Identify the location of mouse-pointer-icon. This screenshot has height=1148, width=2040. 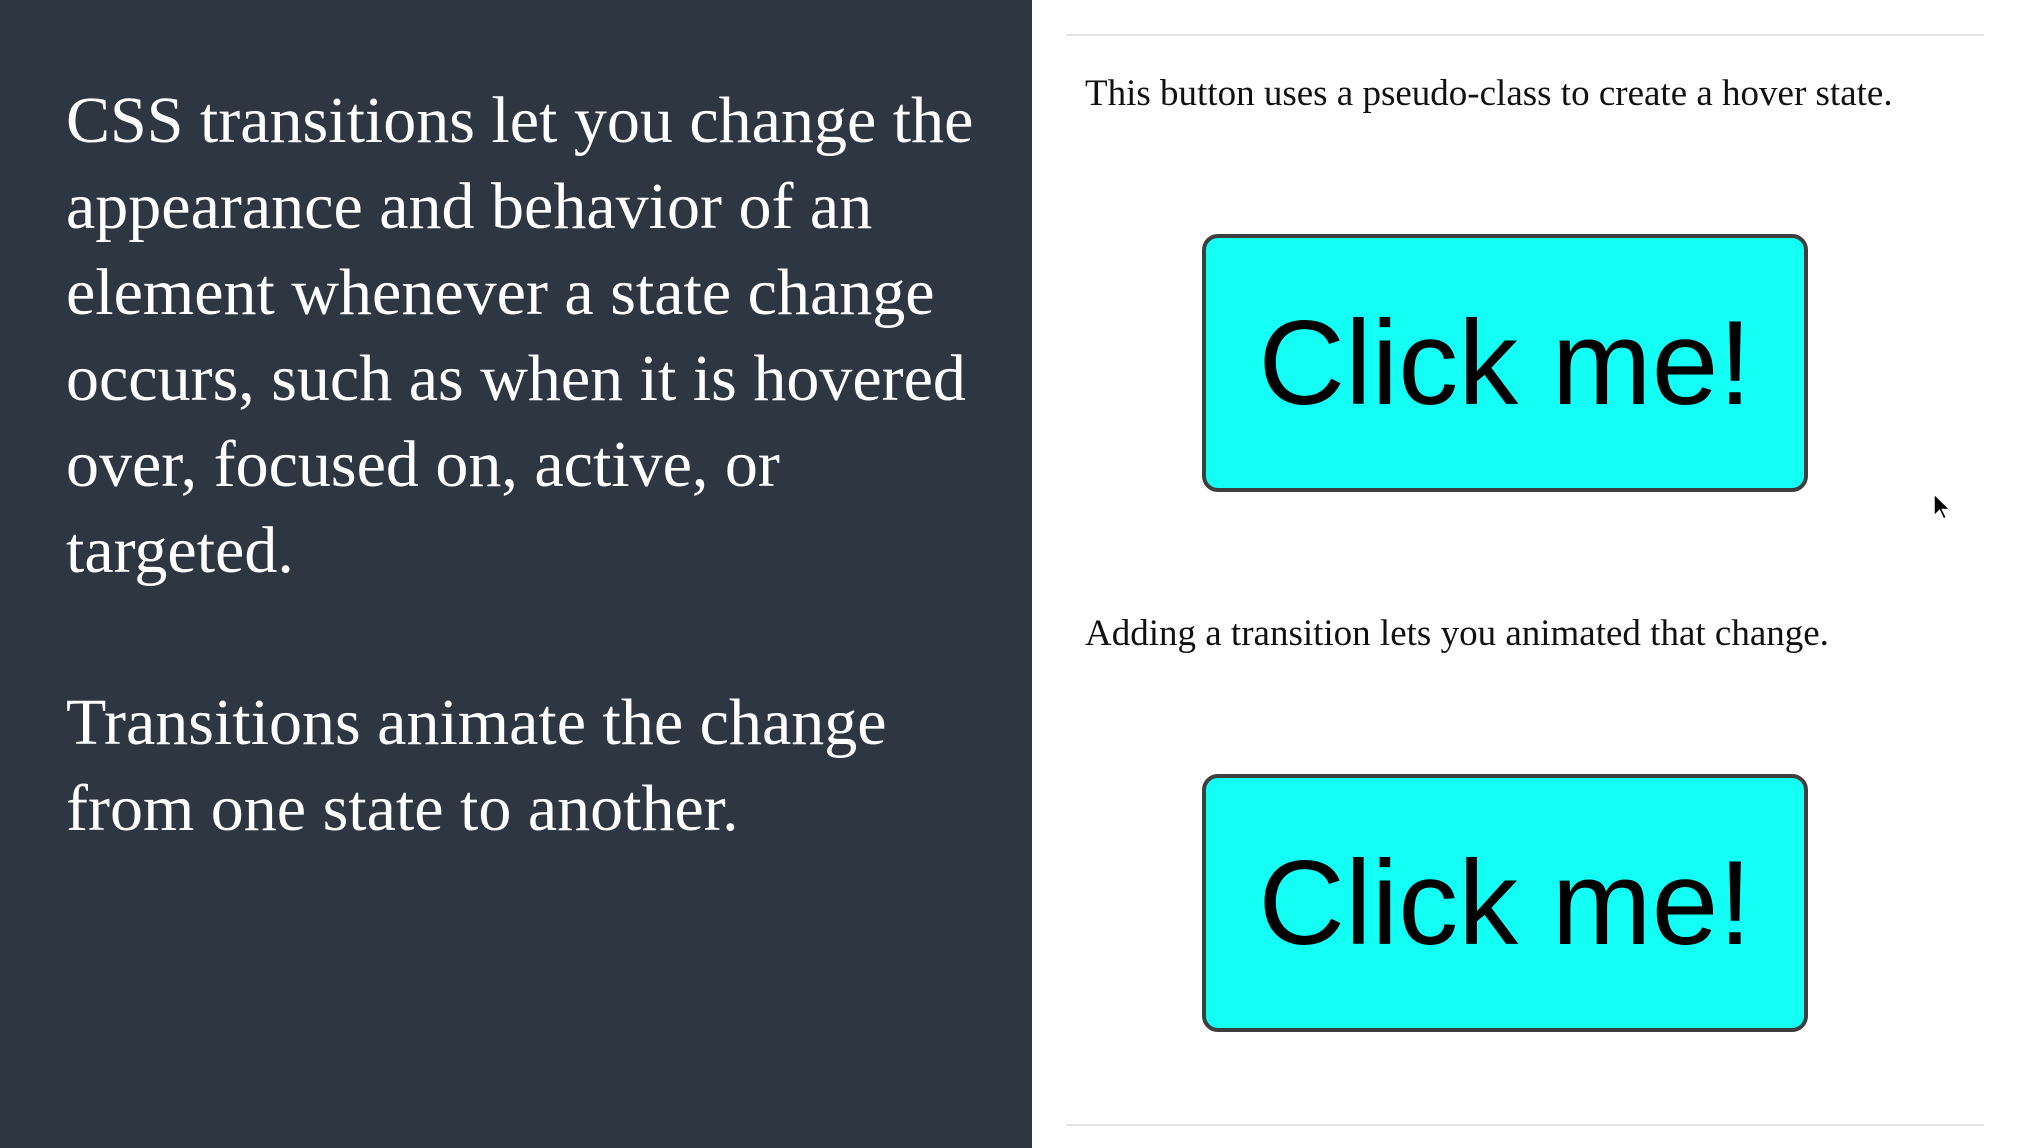
(1942, 506).